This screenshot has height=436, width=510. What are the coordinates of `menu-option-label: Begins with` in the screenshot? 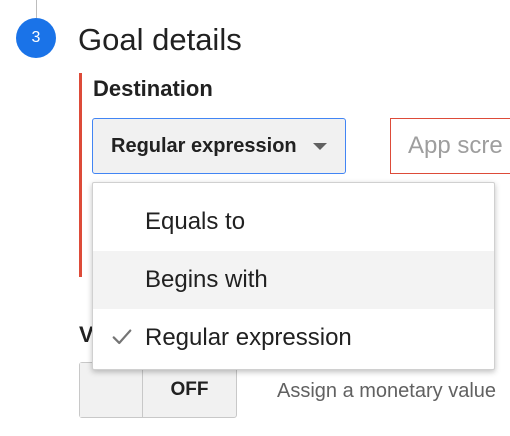 It's located at (206, 279).